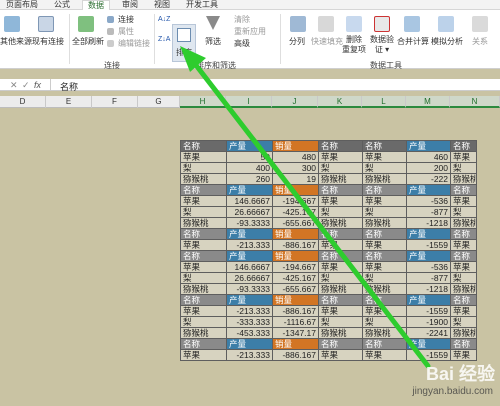 The width and height of the screenshot is (500, 406). Describe the element at coordinates (295, 333) in the screenshot. I see `table-cell: -1347.17` at that location.